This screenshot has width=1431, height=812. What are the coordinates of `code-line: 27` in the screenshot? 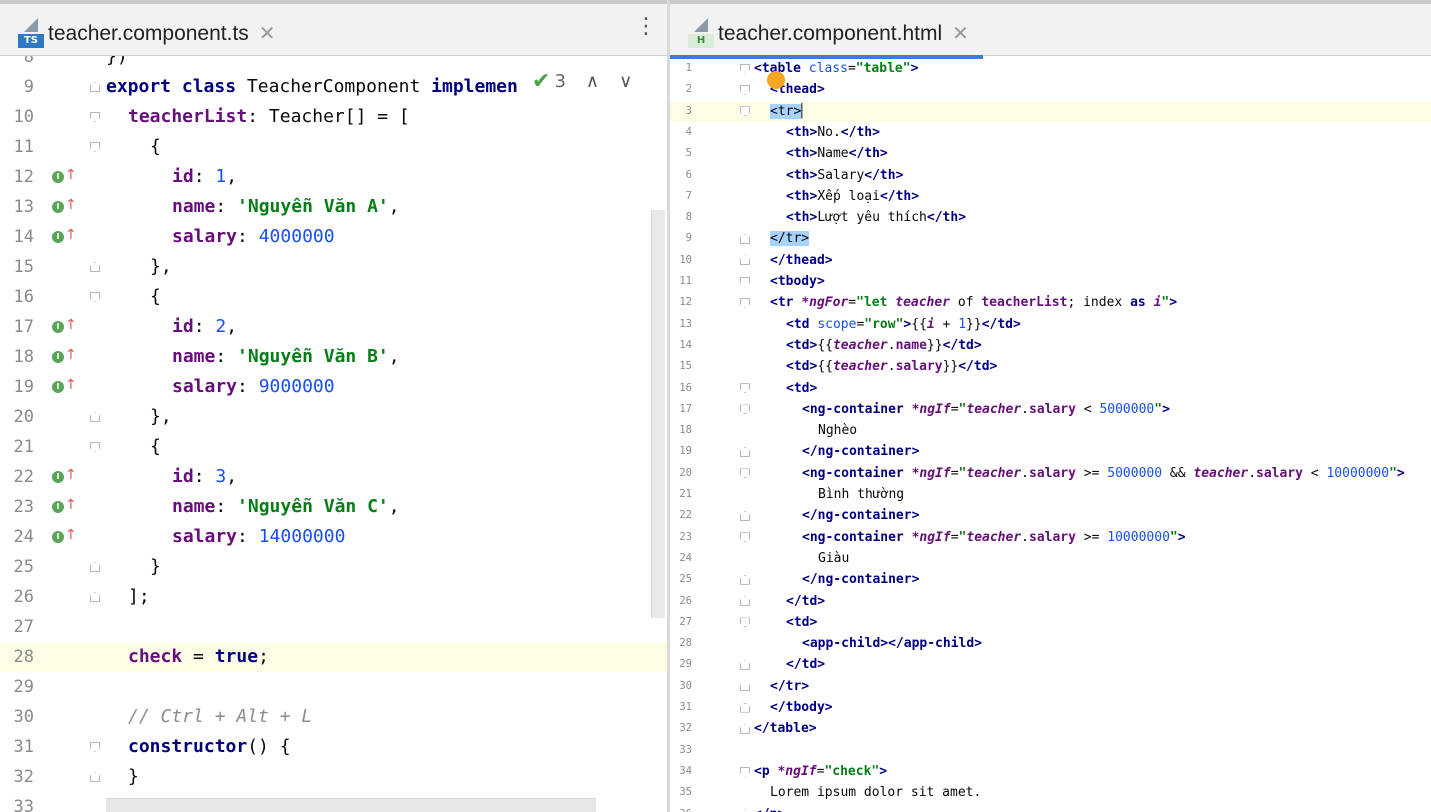 It's located at (333, 627).